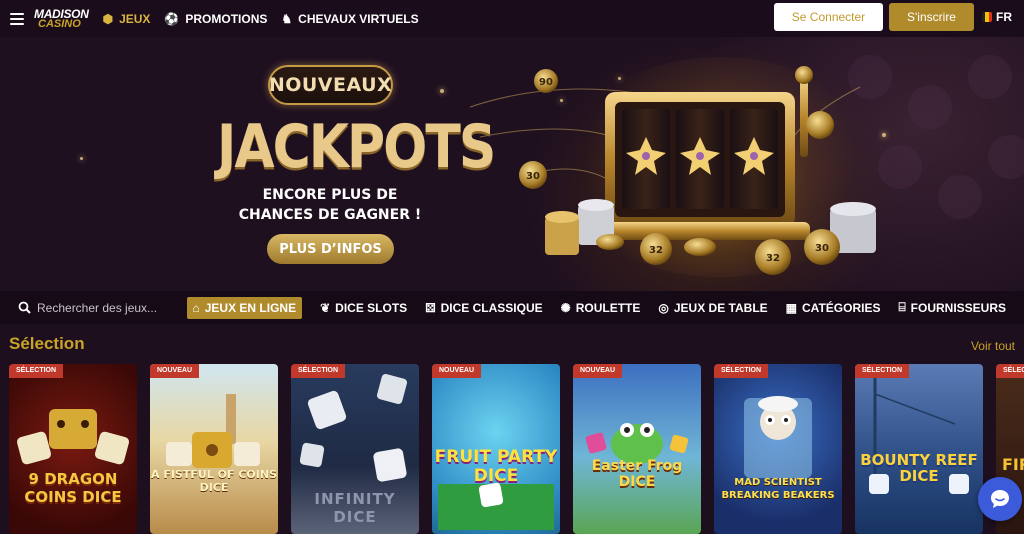 This screenshot has height=534, width=1024. I want to click on hamburger-icon, so click(17, 18).